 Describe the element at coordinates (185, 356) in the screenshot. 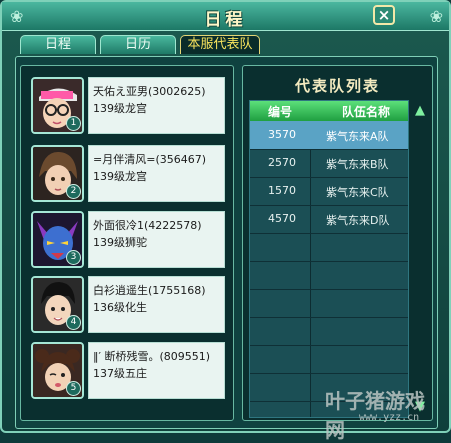

I see `member-id: (809551)` at that location.